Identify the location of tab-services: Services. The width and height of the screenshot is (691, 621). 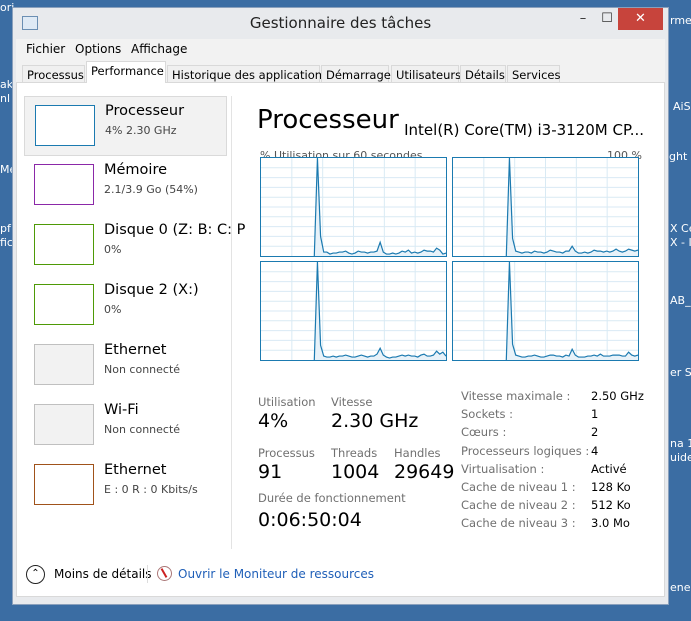
(534, 74).